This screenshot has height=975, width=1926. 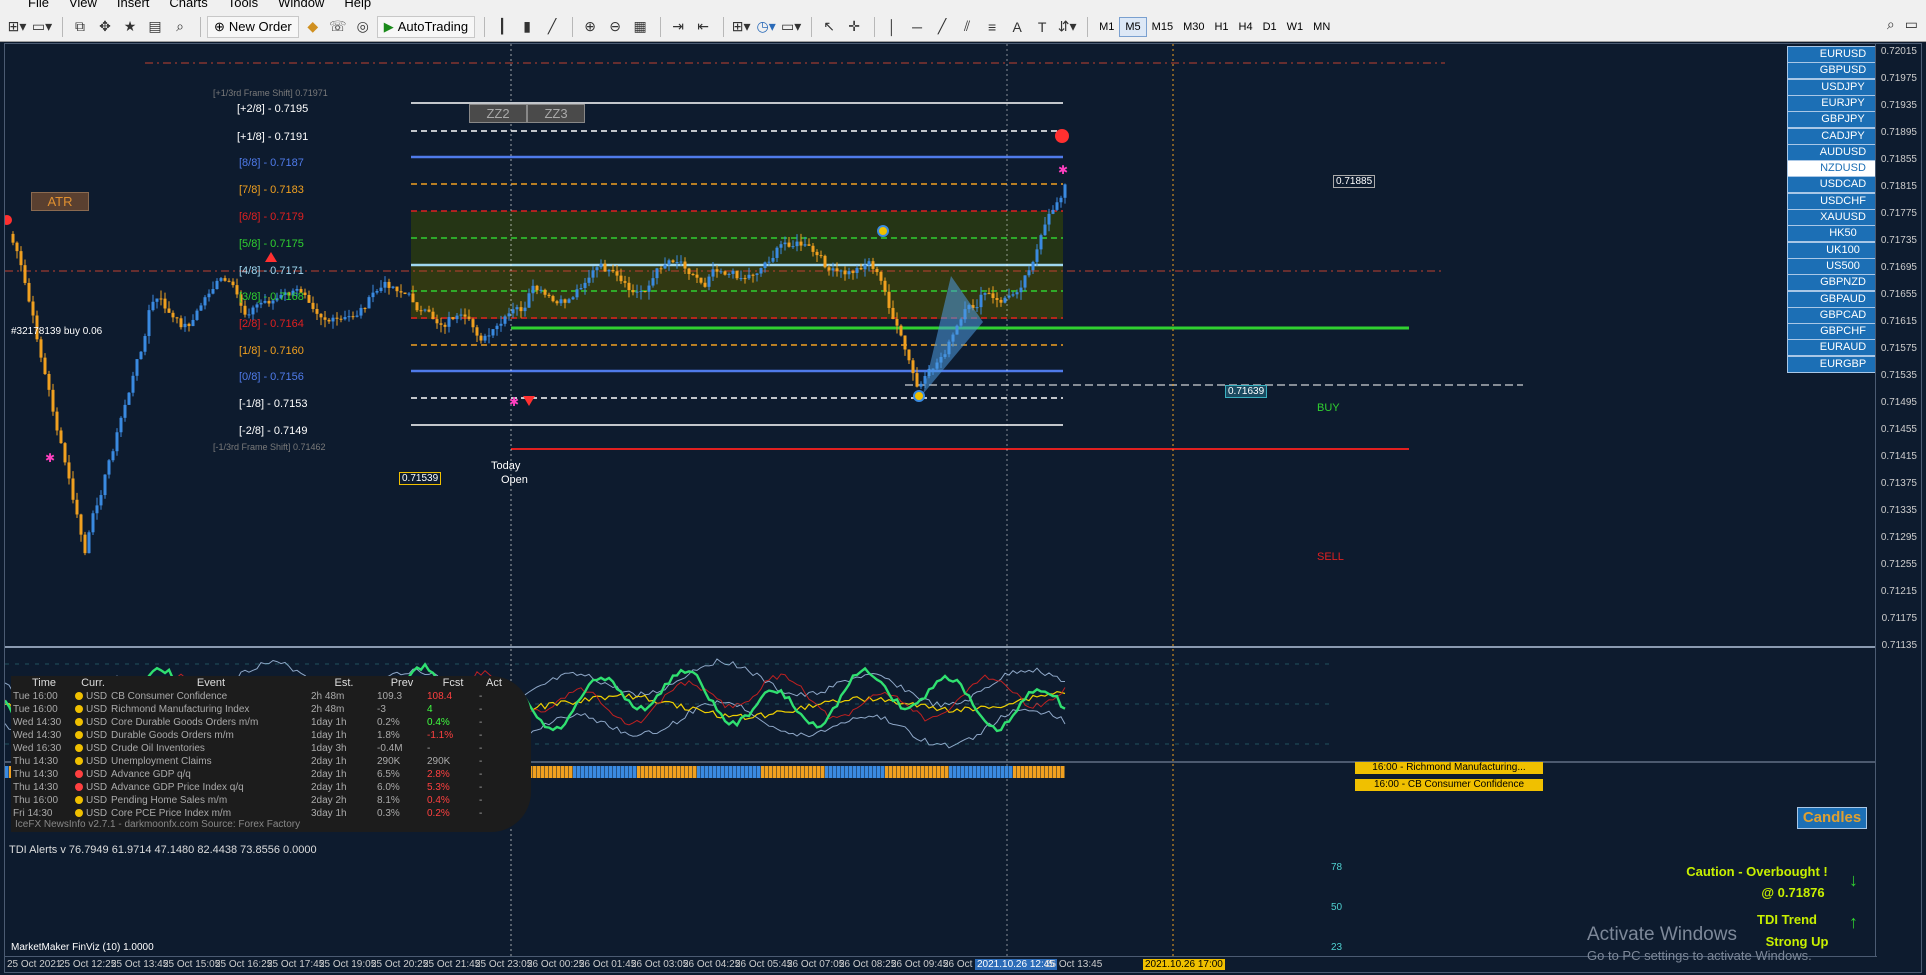 I want to click on horizontal-line-icon: ─, so click(x=917, y=27).